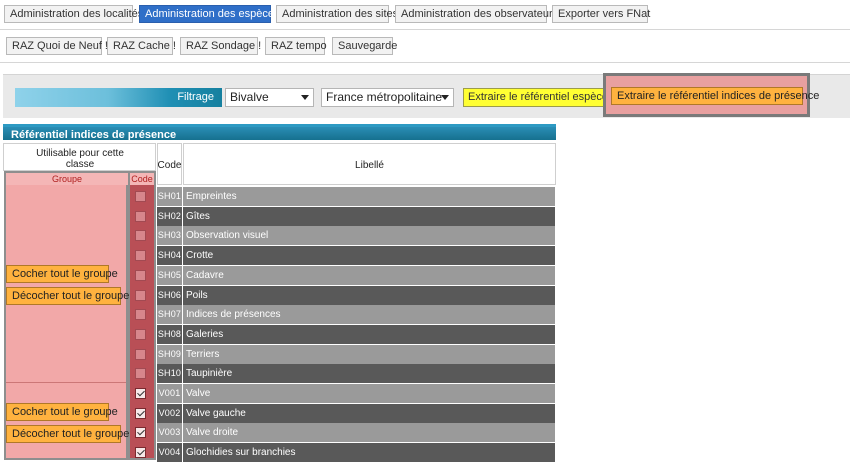  Describe the element at coordinates (141, 46) in the screenshot. I see `raz-cache-button: RAZ Cache !` at that location.